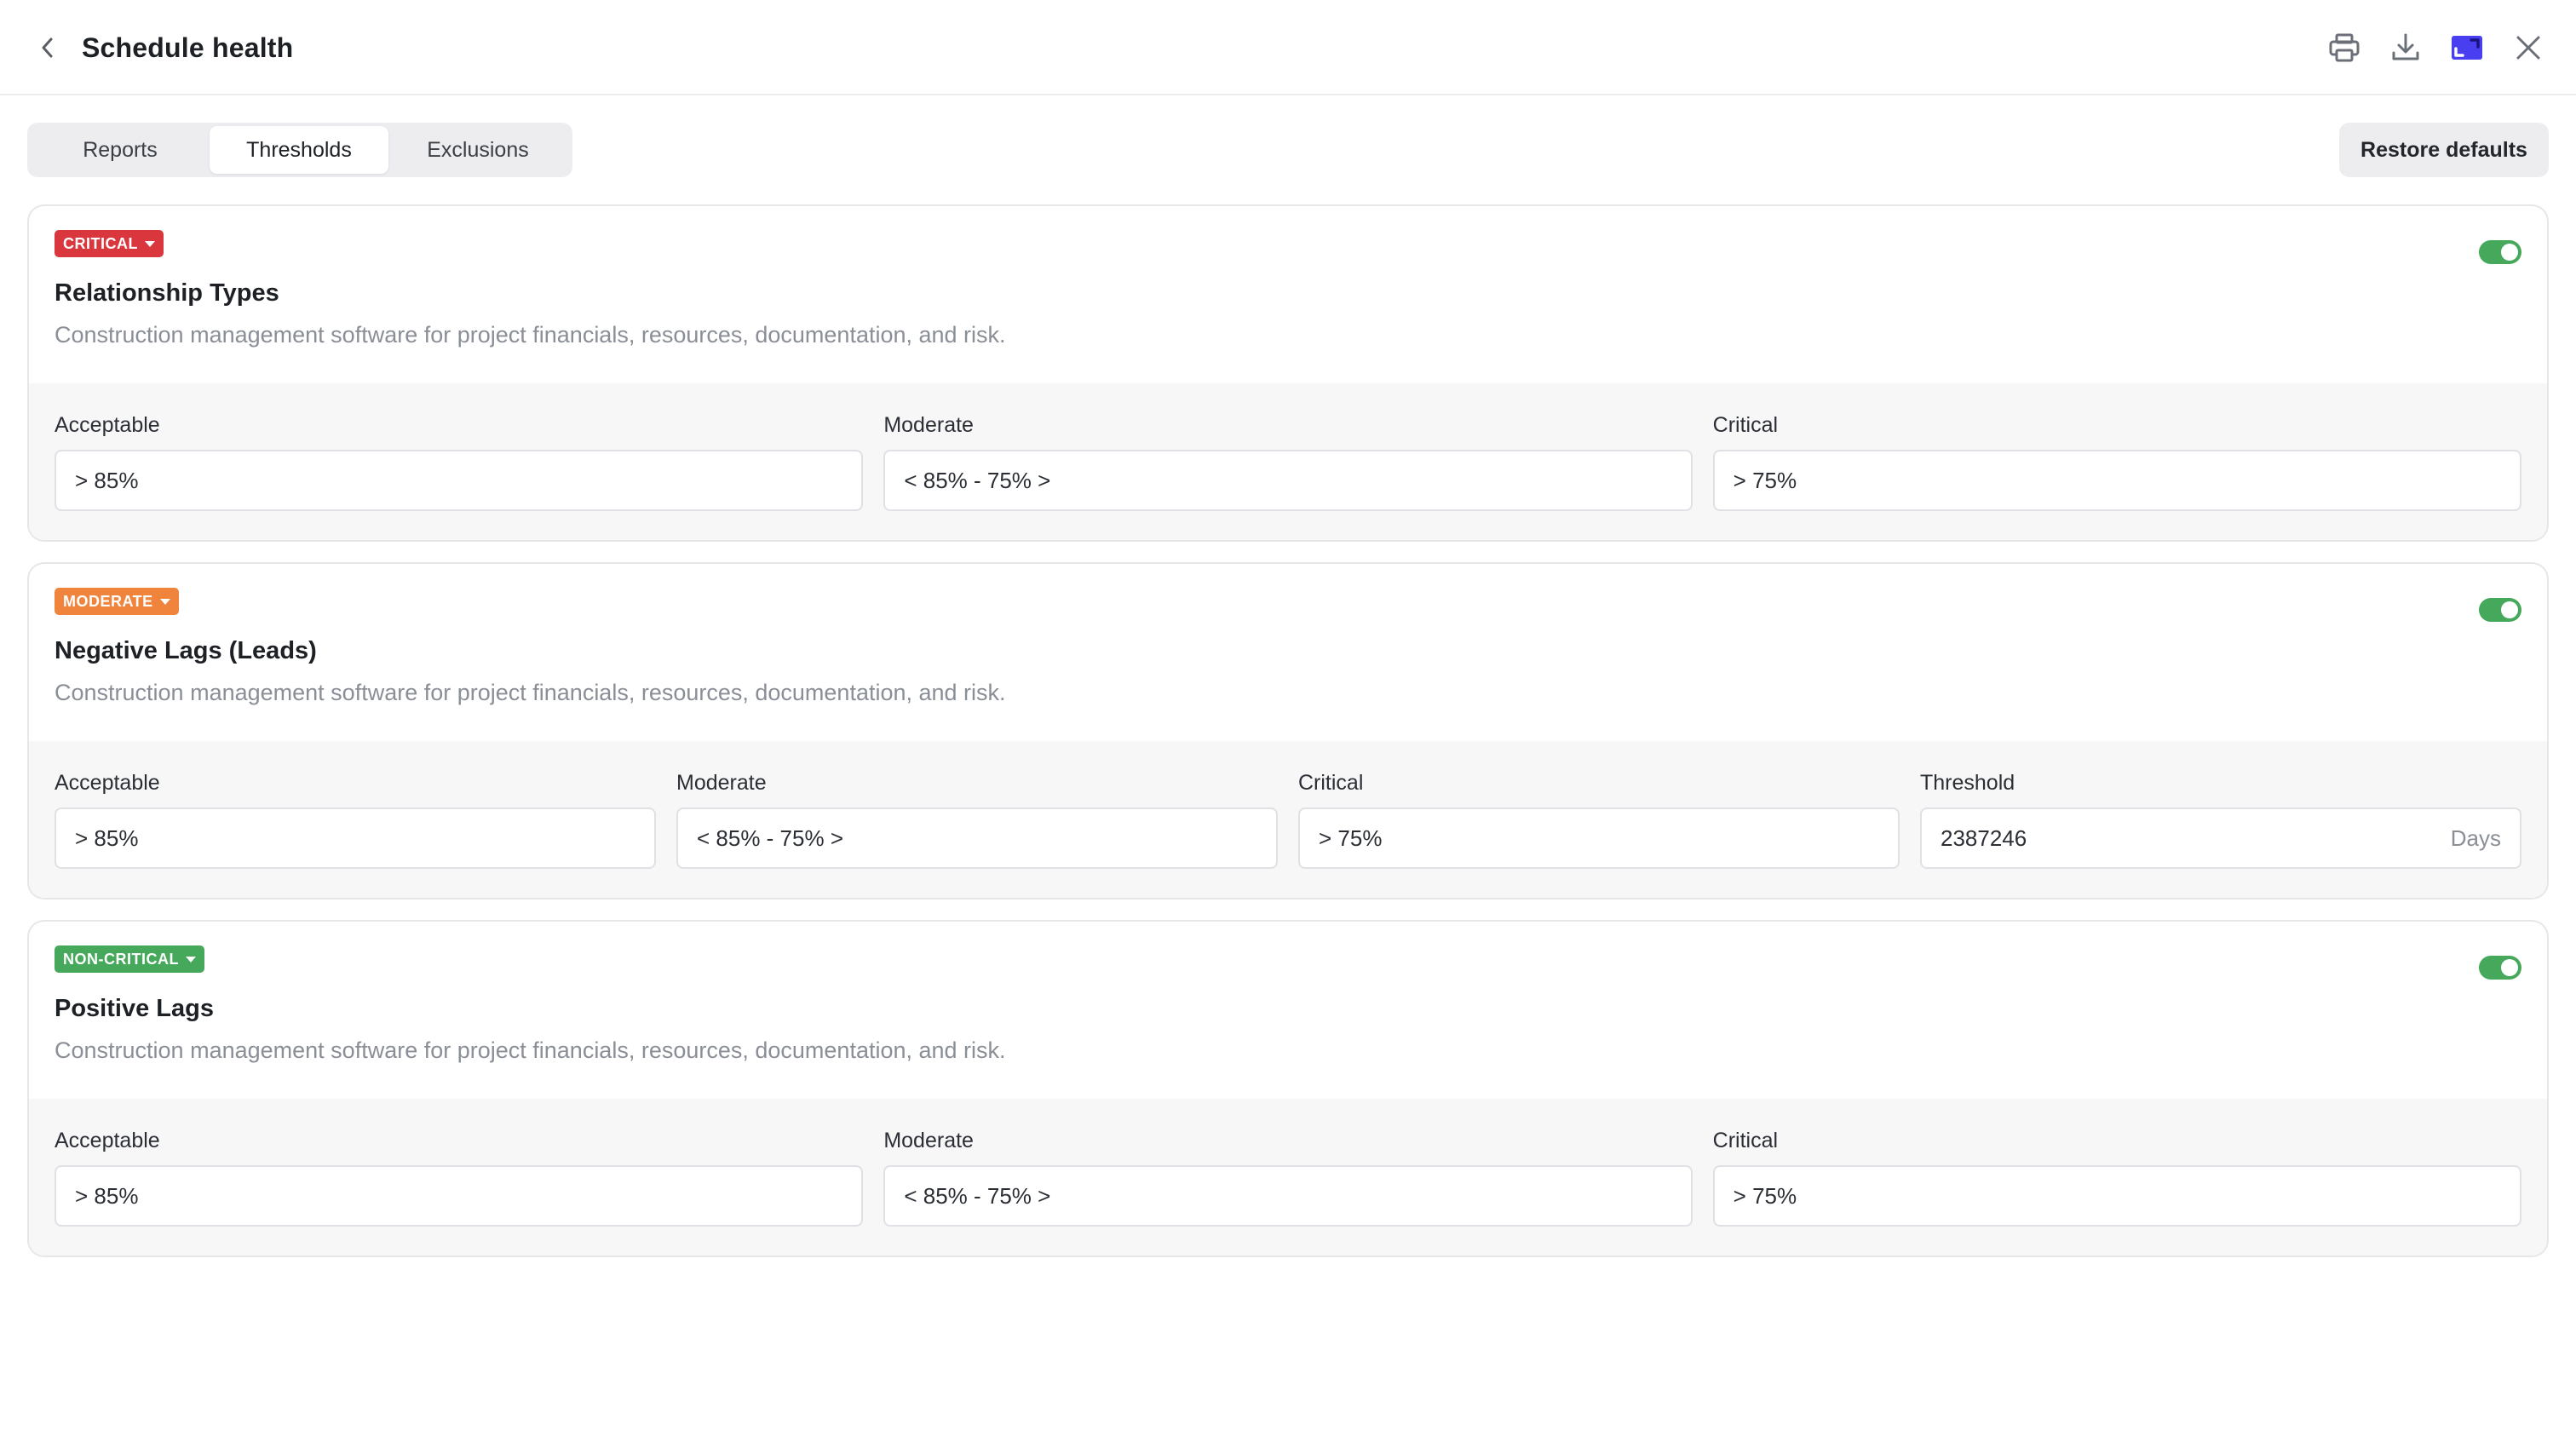  I want to click on close-button, so click(2528, 48).